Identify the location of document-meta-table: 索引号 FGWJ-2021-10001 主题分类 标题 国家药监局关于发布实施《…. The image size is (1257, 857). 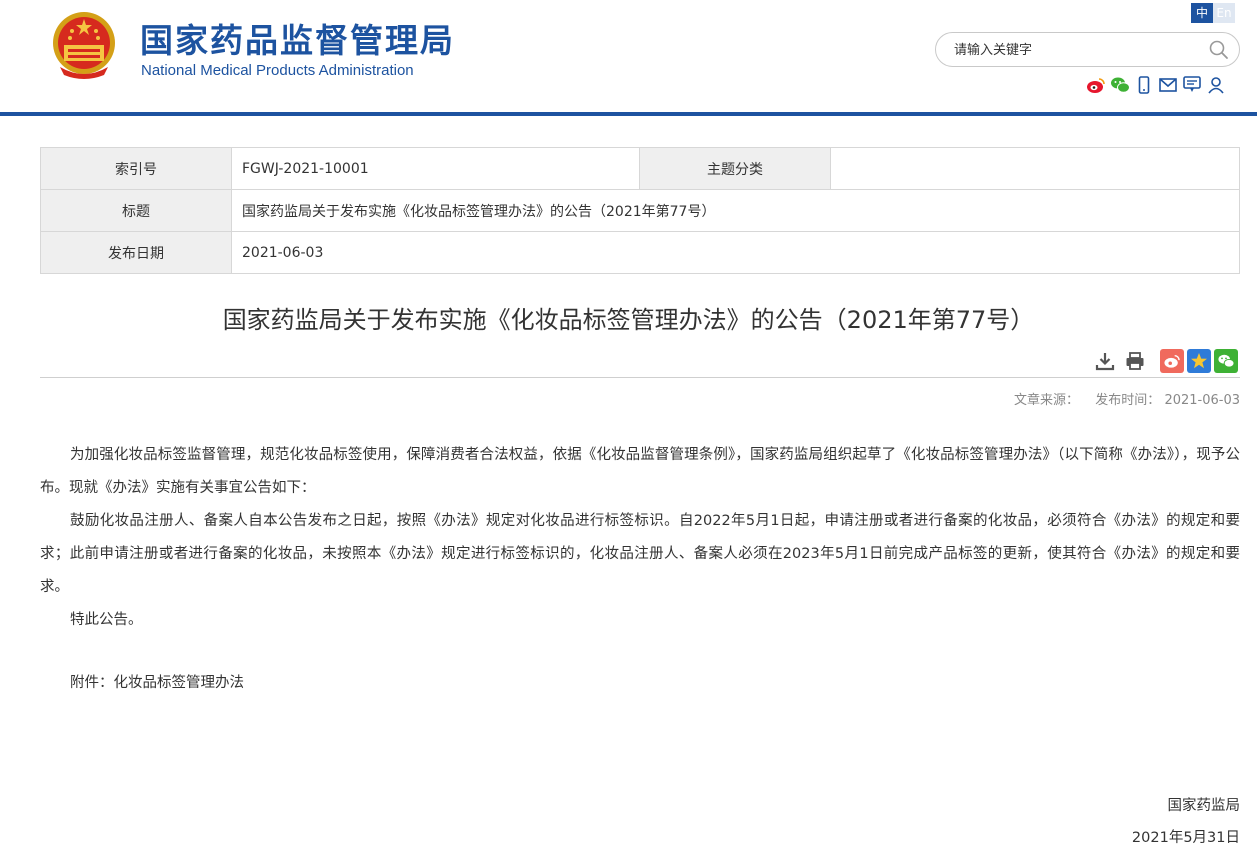
(640, 210).